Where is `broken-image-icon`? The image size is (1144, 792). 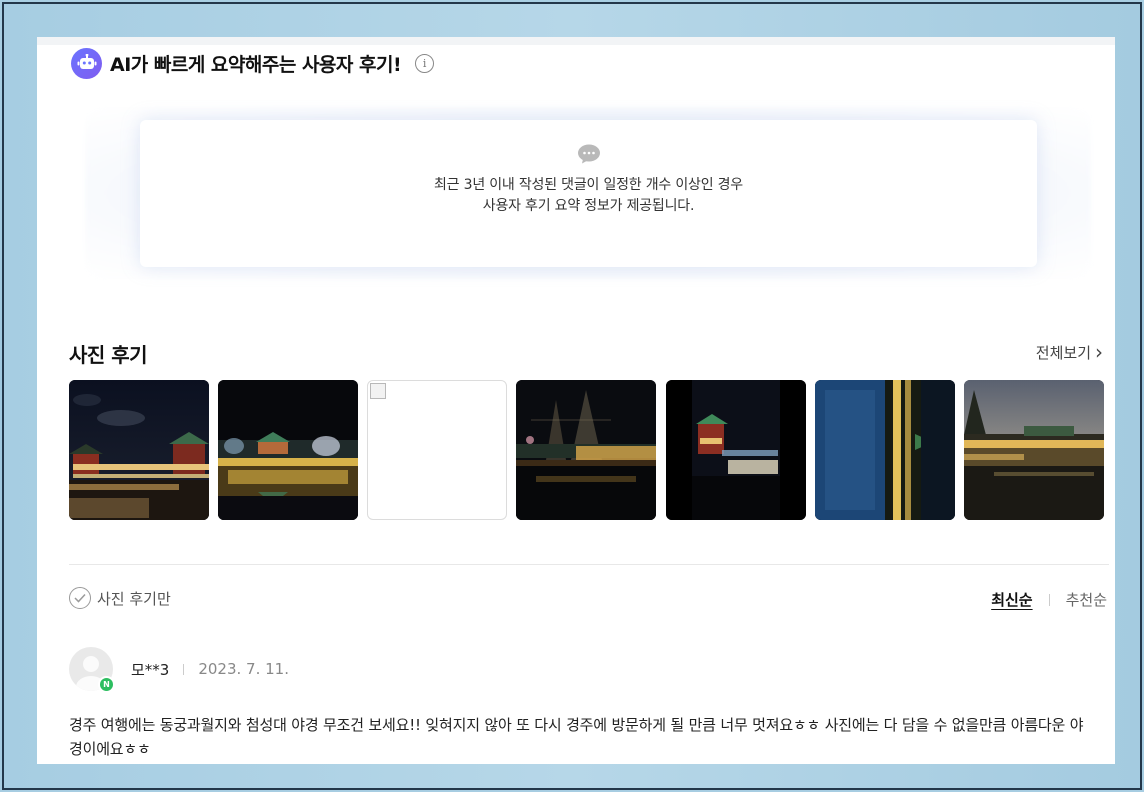 broken-image-icon is located at coordinates (378, 391).